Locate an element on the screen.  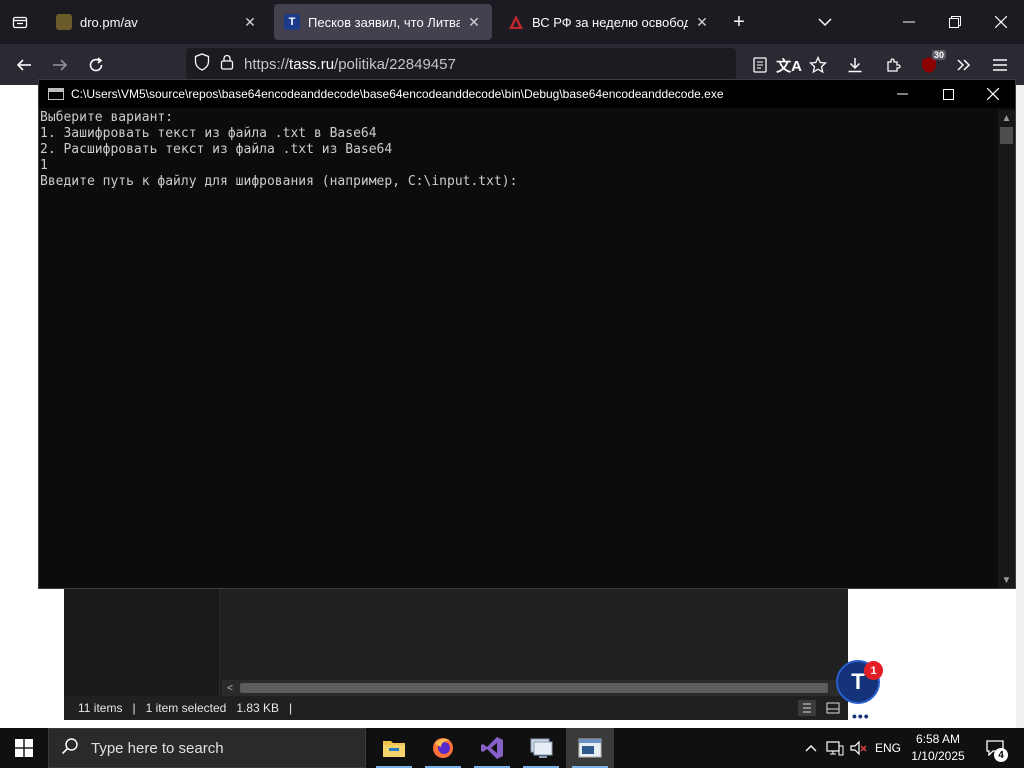
extensions-puzzle-icon is located at coordinates (893, 65).